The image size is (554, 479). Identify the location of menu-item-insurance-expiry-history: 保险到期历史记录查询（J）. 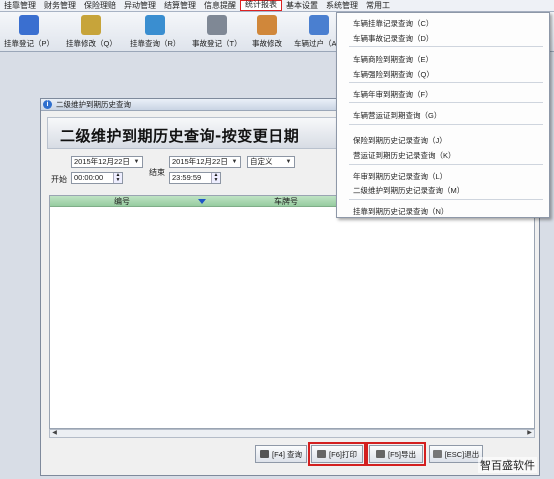
(400, 140).